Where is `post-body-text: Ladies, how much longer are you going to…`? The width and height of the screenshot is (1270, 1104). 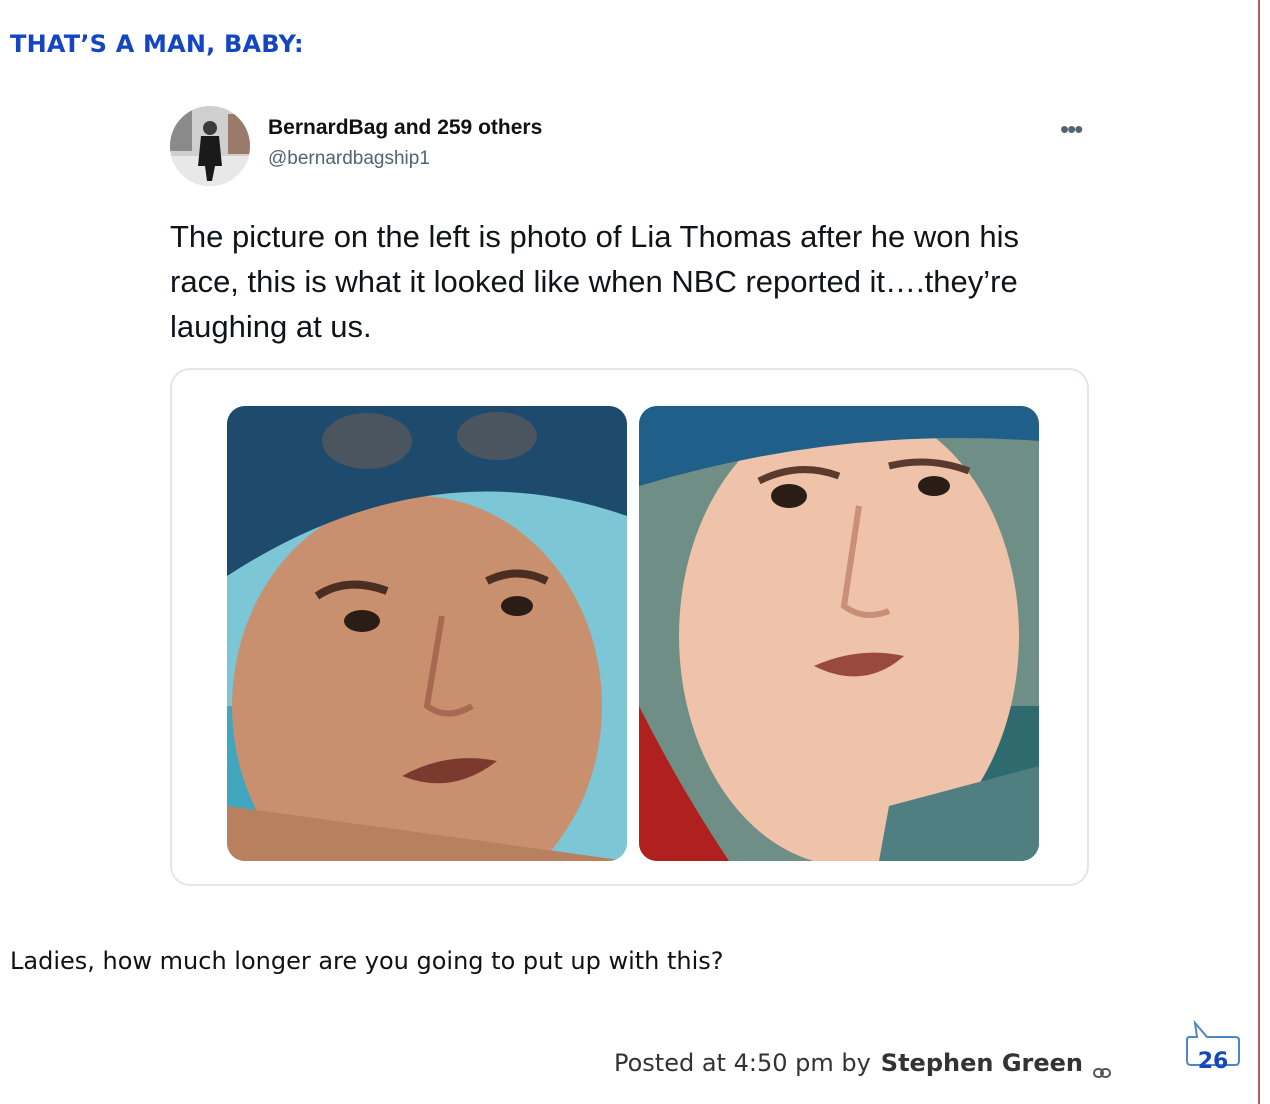
post-body-text: Ladies, how much longer are you going to… is located at coordinates (367, 961).